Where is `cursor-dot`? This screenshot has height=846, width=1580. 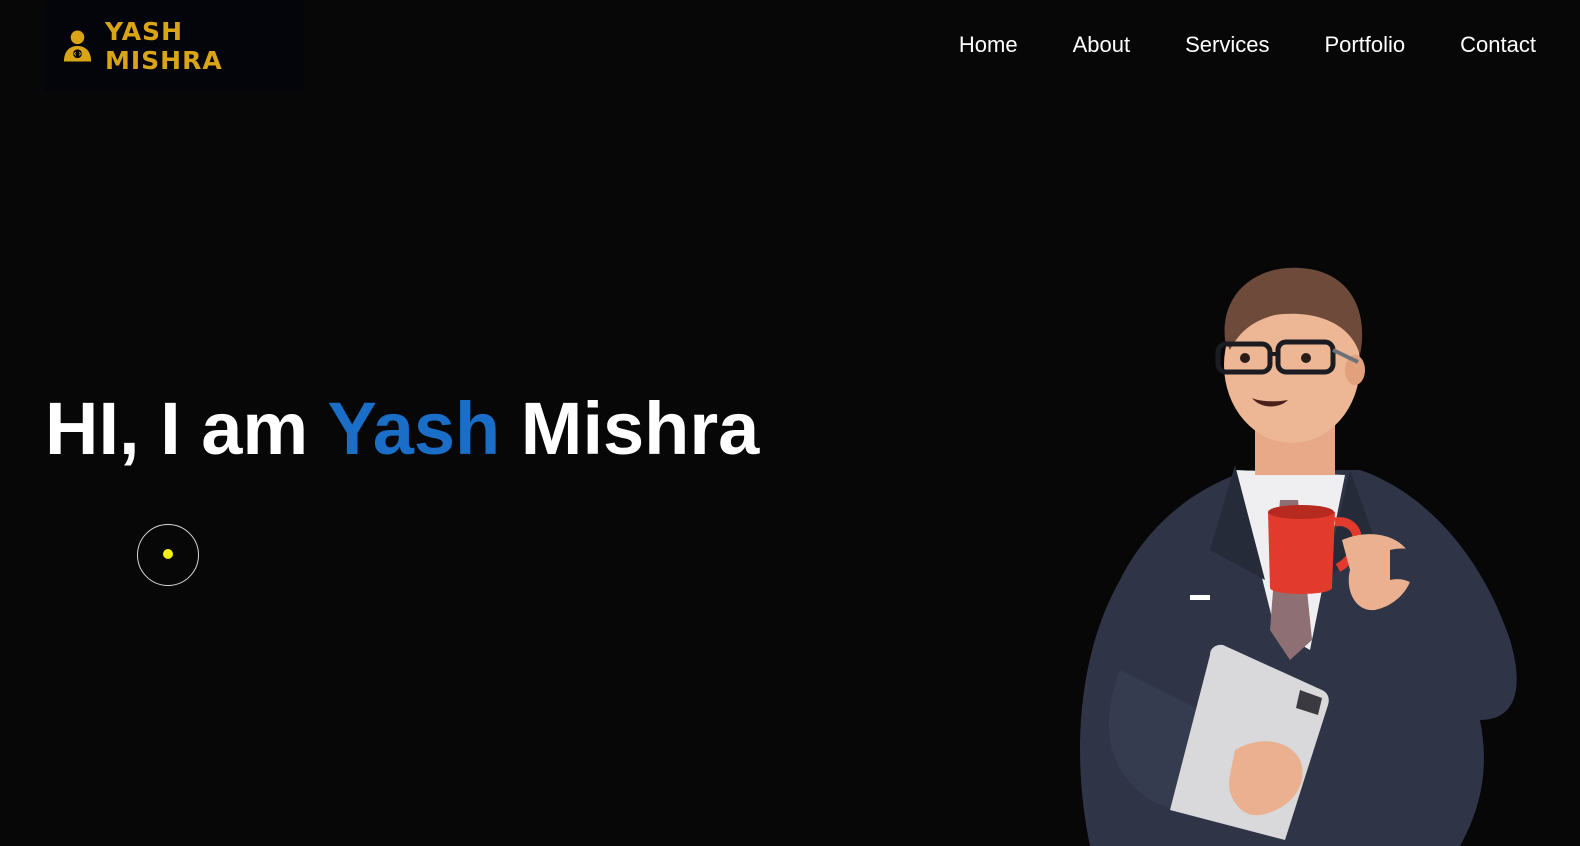 cursor-dot is located at coordinates (168, 554).